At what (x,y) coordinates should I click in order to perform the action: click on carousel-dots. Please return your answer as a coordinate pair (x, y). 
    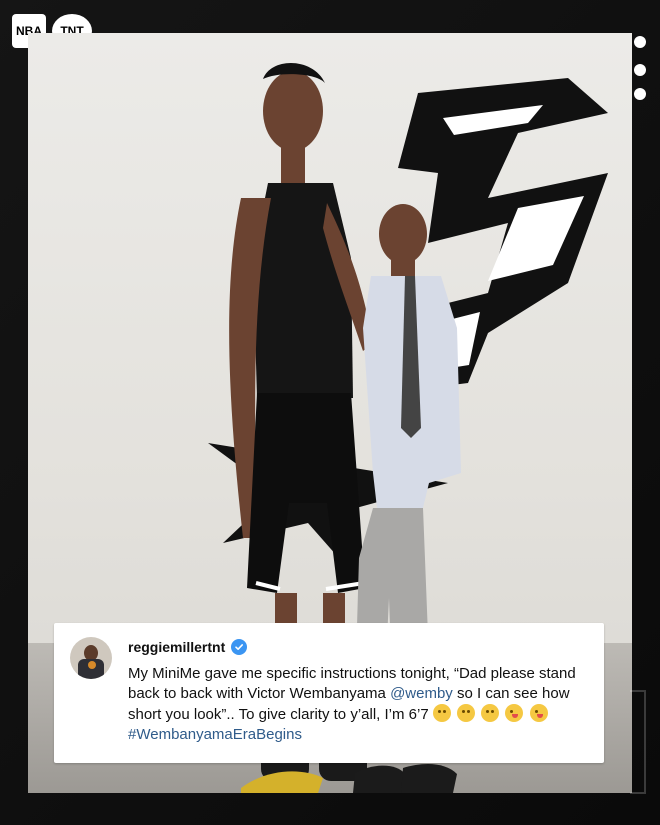
    Looking at the image, I should click on (641, 70).